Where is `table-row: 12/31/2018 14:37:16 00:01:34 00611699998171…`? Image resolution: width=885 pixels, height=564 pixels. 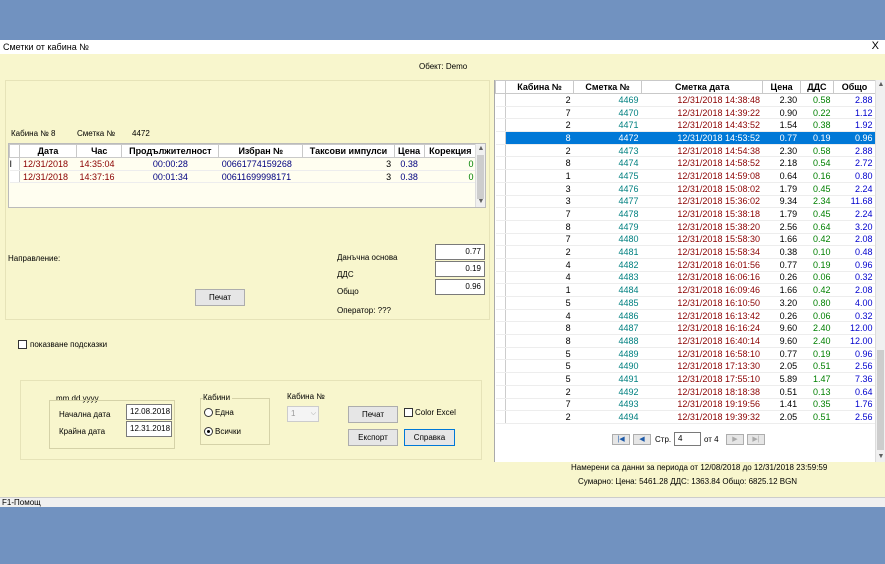
table-row: 12/31/2018 14:37:16 00:01:34 00611699998171… is located at coordinates (243, 177).